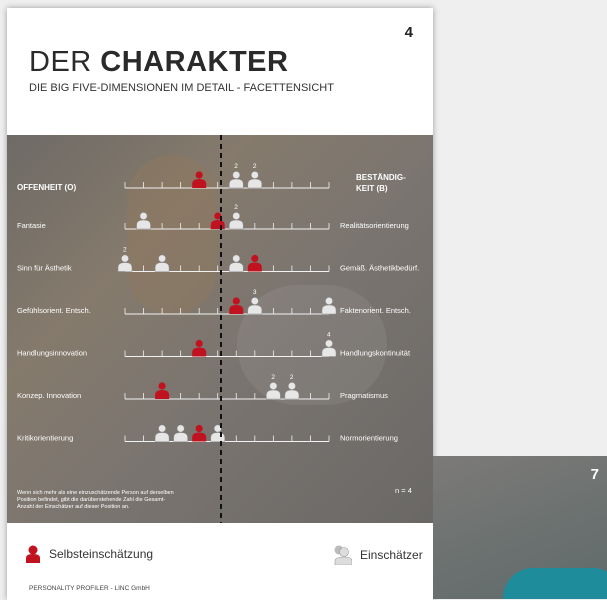  Describe the element at coordinates (343, 555) in the screenshot. I see `person-grey-icon` at that location.